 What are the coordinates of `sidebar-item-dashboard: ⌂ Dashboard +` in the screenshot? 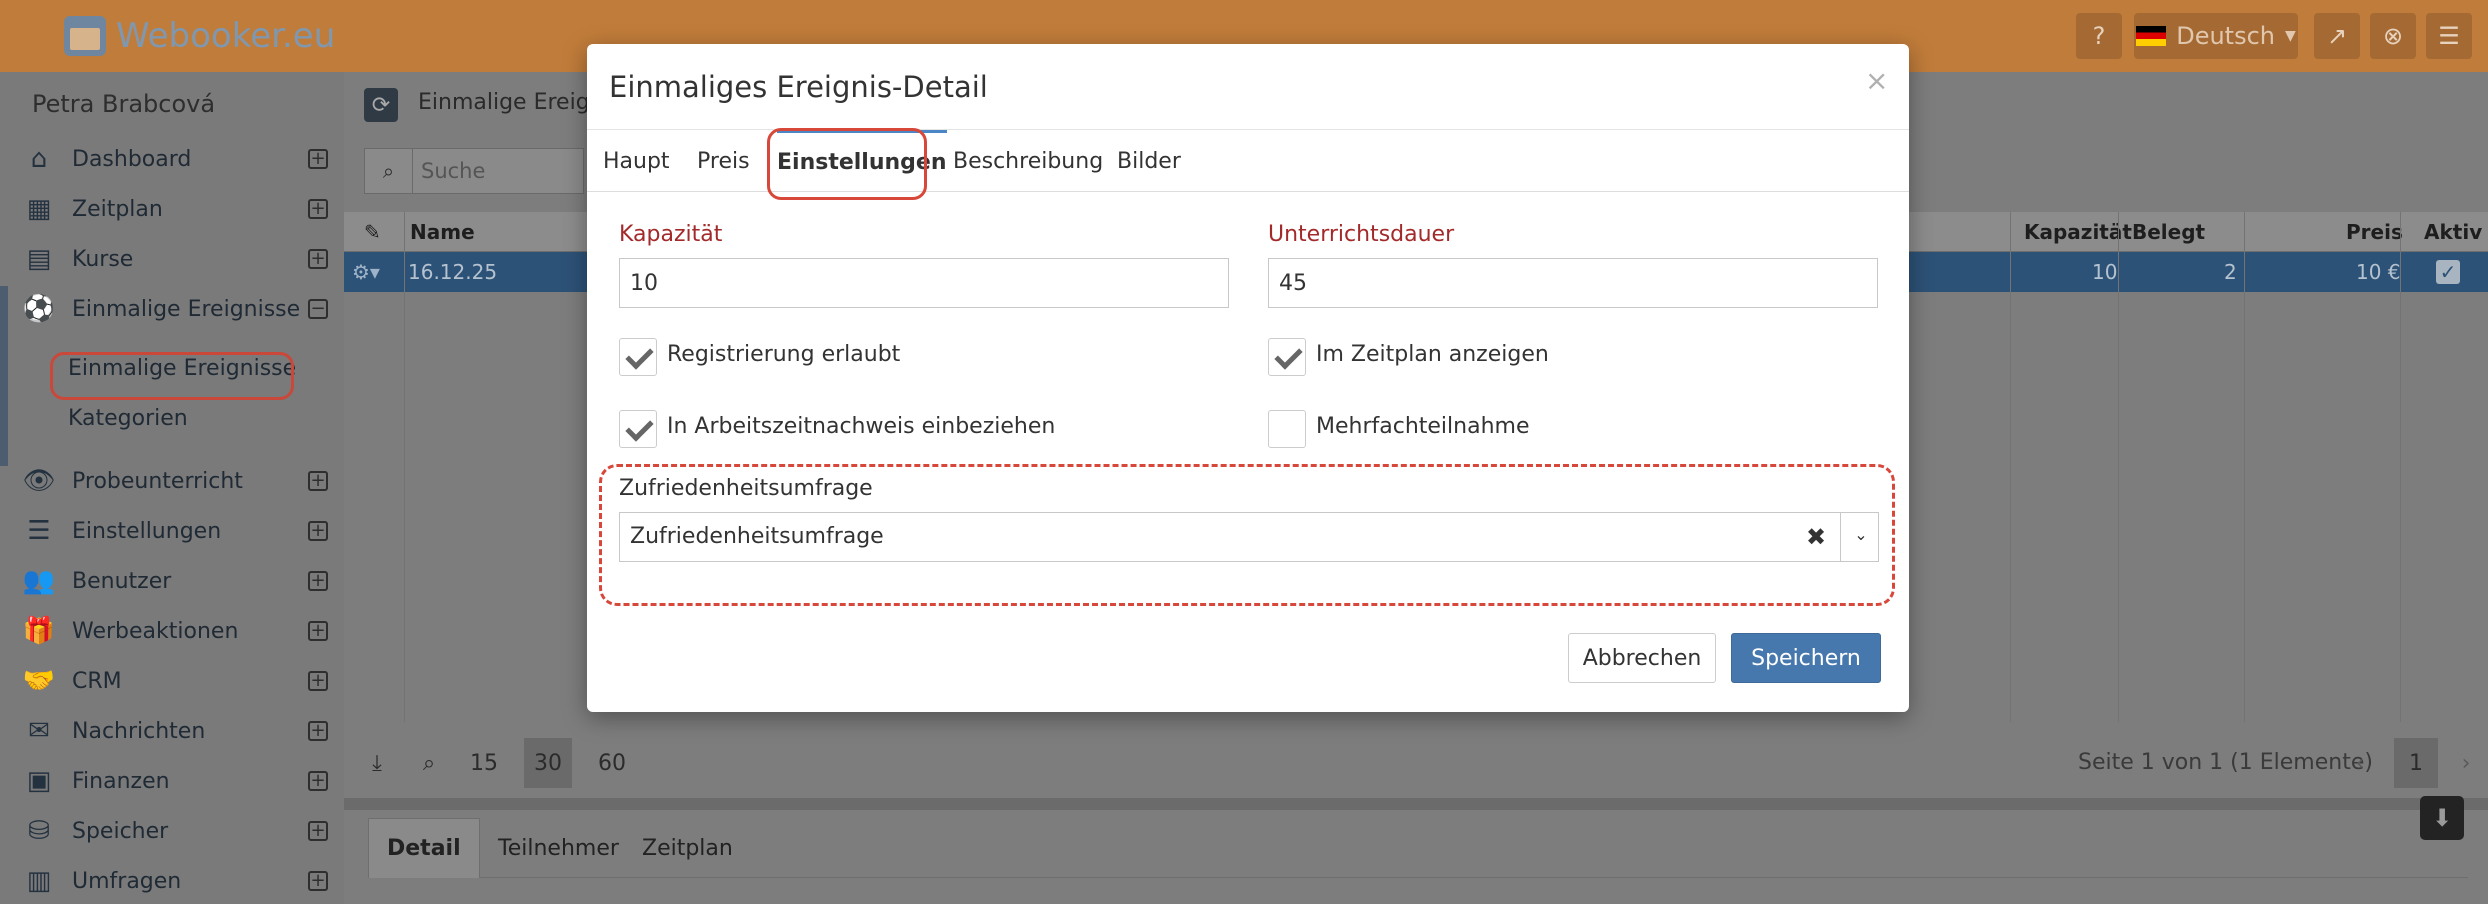 It's located at (172, 159).